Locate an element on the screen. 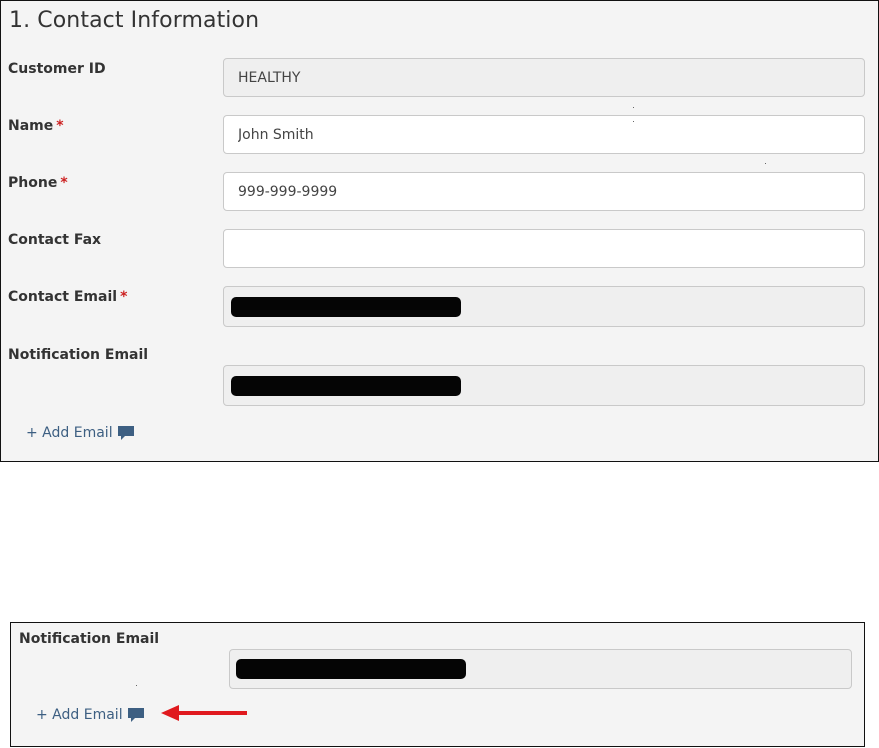 The image size is (879, 748). zoom-add-email-link: + Add Email is located at coordinates (90, 715).